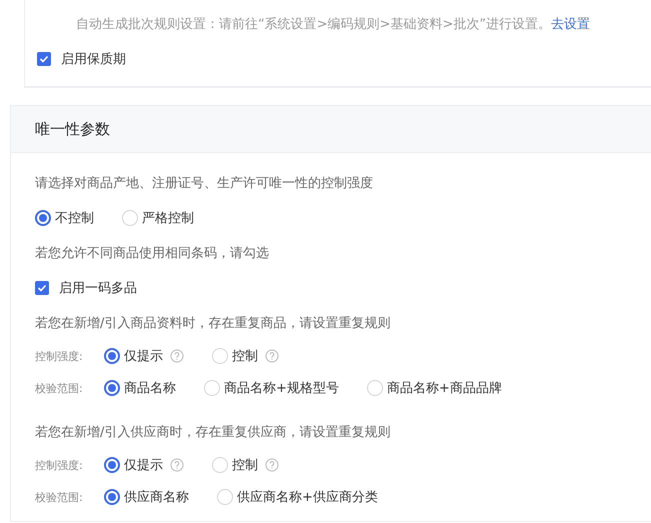 The height and width of the screenshot is (523, 651). Describe the element at coordinates (168, 217) in the screenshot. I see `radio-label: 严格控制` at that location.